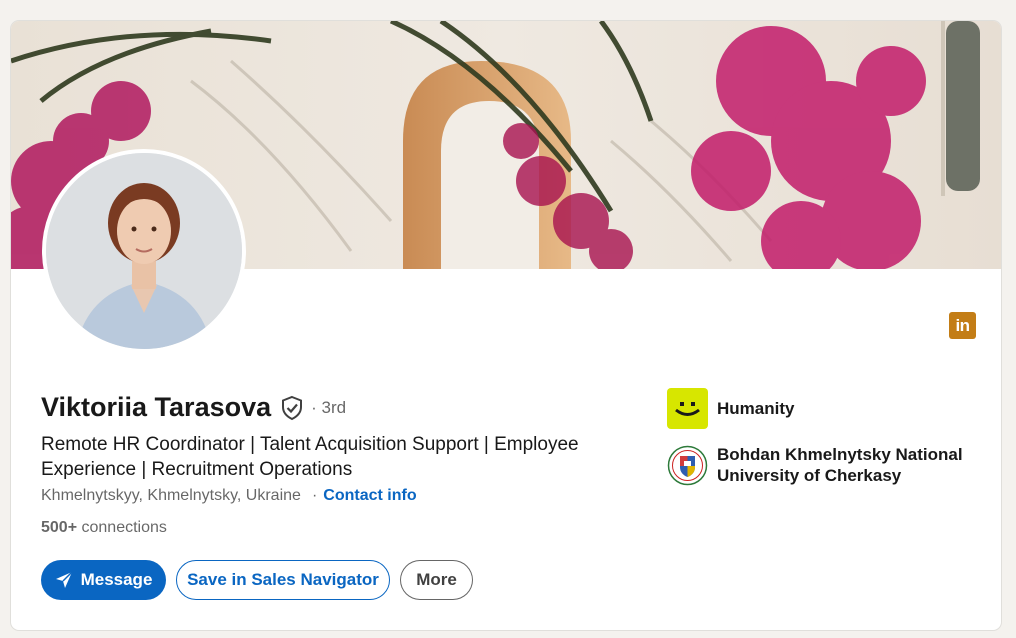 The width and height of the screenshot is (1016, 638). Describe the element at coordinates (144, 251) in the screenshot. I see `profile-photo` at that location.